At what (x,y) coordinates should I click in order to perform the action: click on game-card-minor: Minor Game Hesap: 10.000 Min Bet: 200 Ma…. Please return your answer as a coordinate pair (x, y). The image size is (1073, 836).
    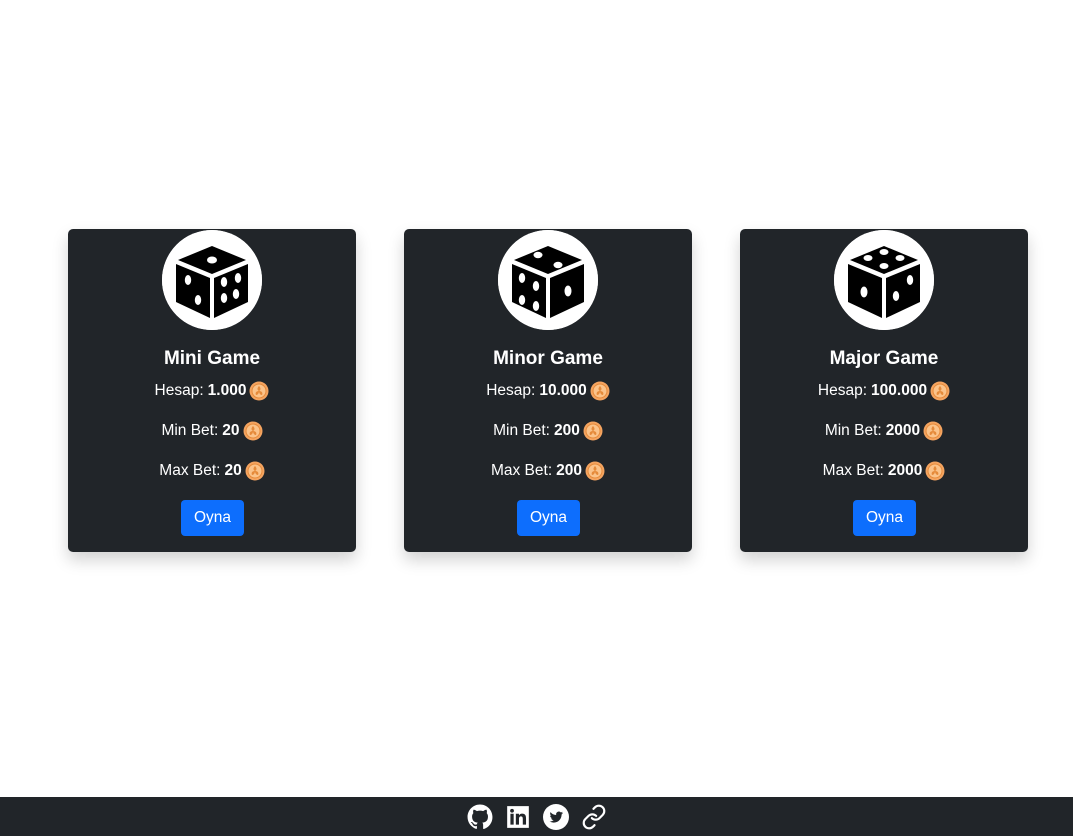
    Looking at the image, I should click on (548, 390).